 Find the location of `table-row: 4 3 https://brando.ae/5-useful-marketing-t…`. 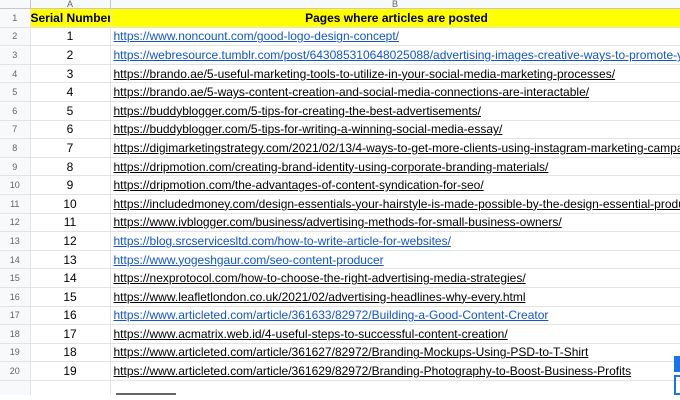

table-row: 4 3 https://brando.ae/5-useful-marketing-t… is located at coordinates (340, 74).